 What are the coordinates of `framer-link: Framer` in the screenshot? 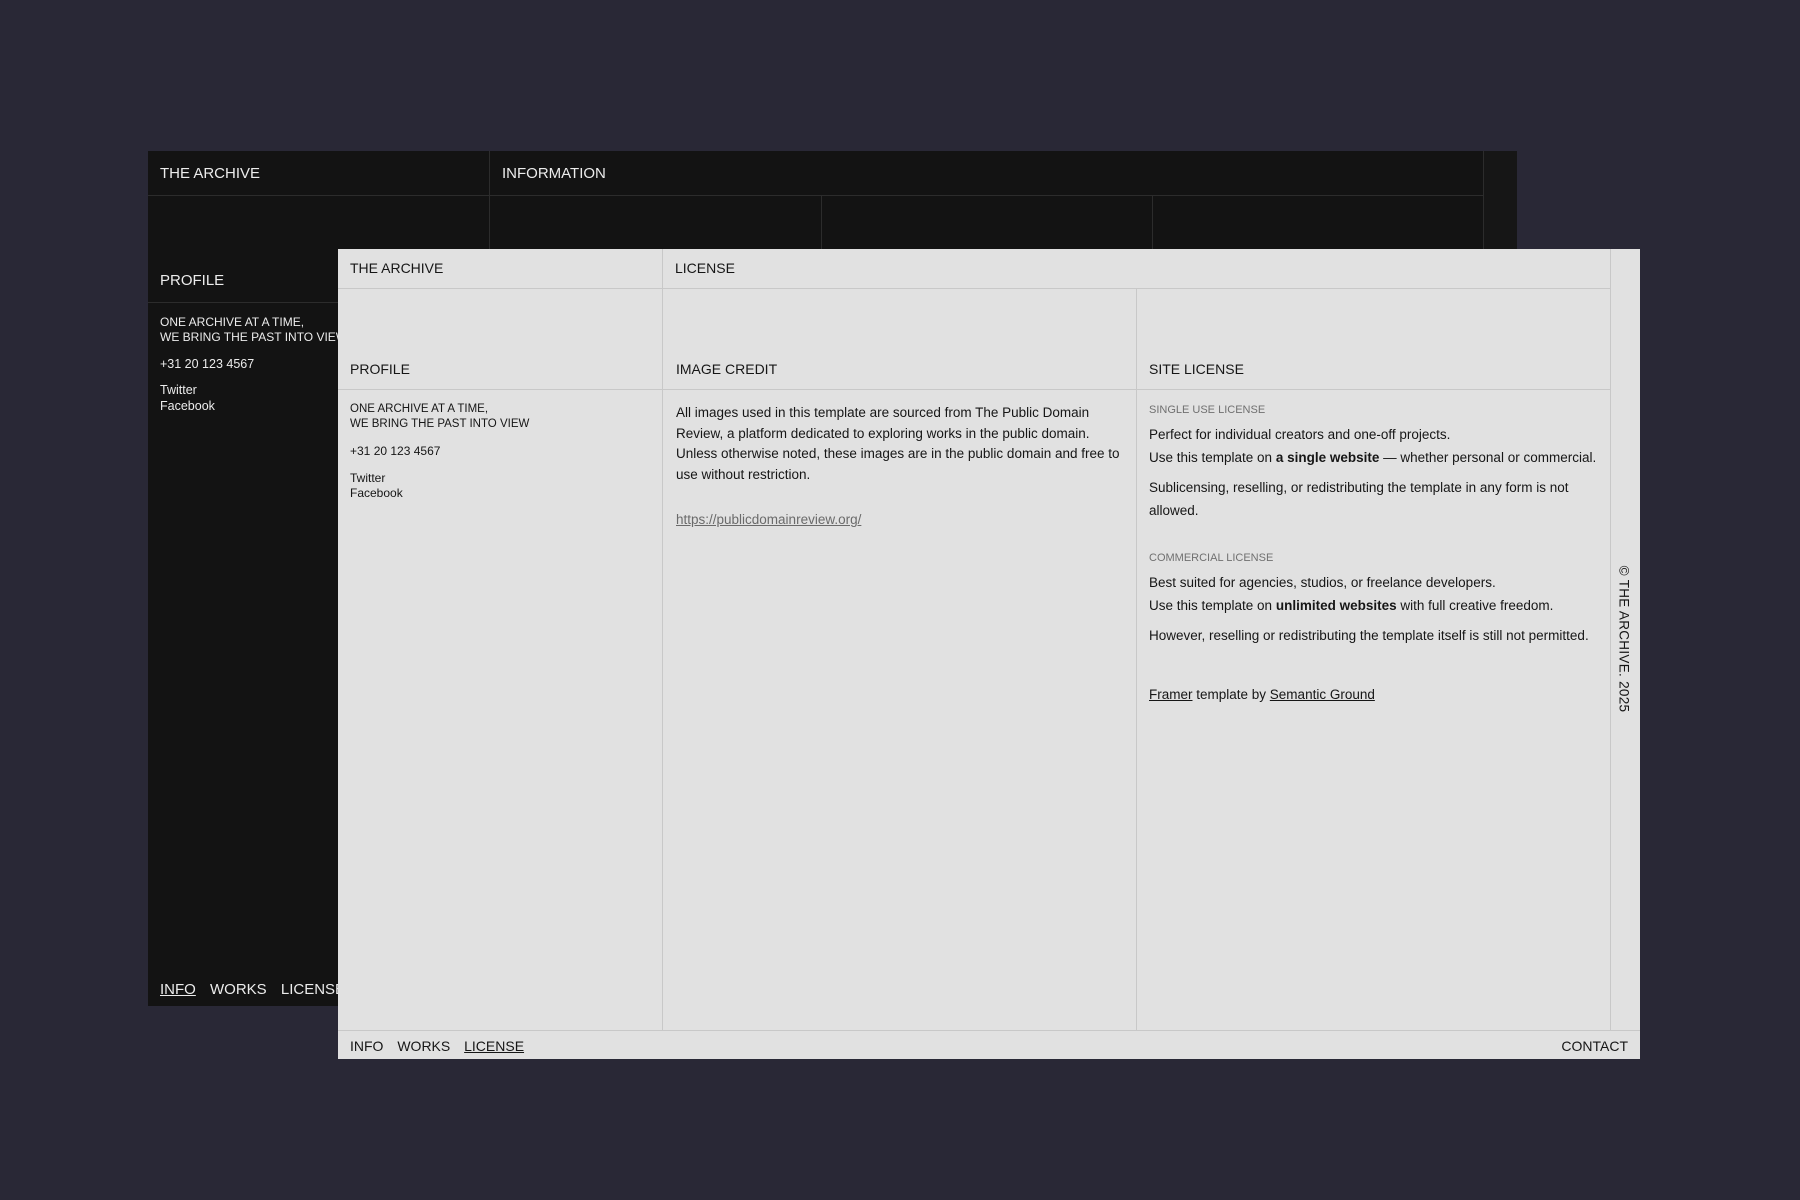 It's located at (1171, 694).